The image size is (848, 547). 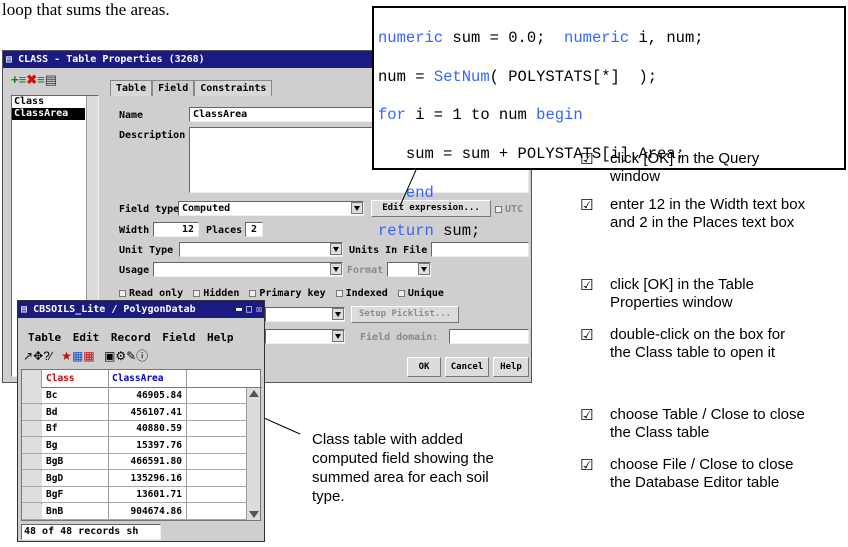 What do you see at coordinates (48, 114) in the screenshot?
I see `list-item-selected: ClassArea` at bounding box center [48, 114].